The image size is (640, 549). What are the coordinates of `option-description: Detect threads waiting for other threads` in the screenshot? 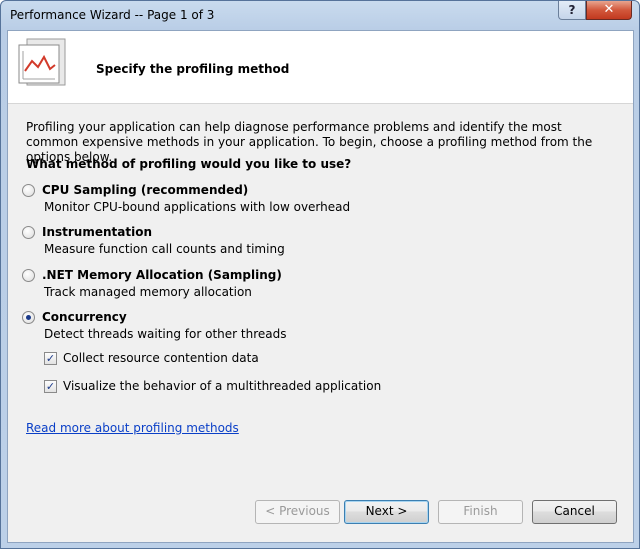 It's located at (165, 334).